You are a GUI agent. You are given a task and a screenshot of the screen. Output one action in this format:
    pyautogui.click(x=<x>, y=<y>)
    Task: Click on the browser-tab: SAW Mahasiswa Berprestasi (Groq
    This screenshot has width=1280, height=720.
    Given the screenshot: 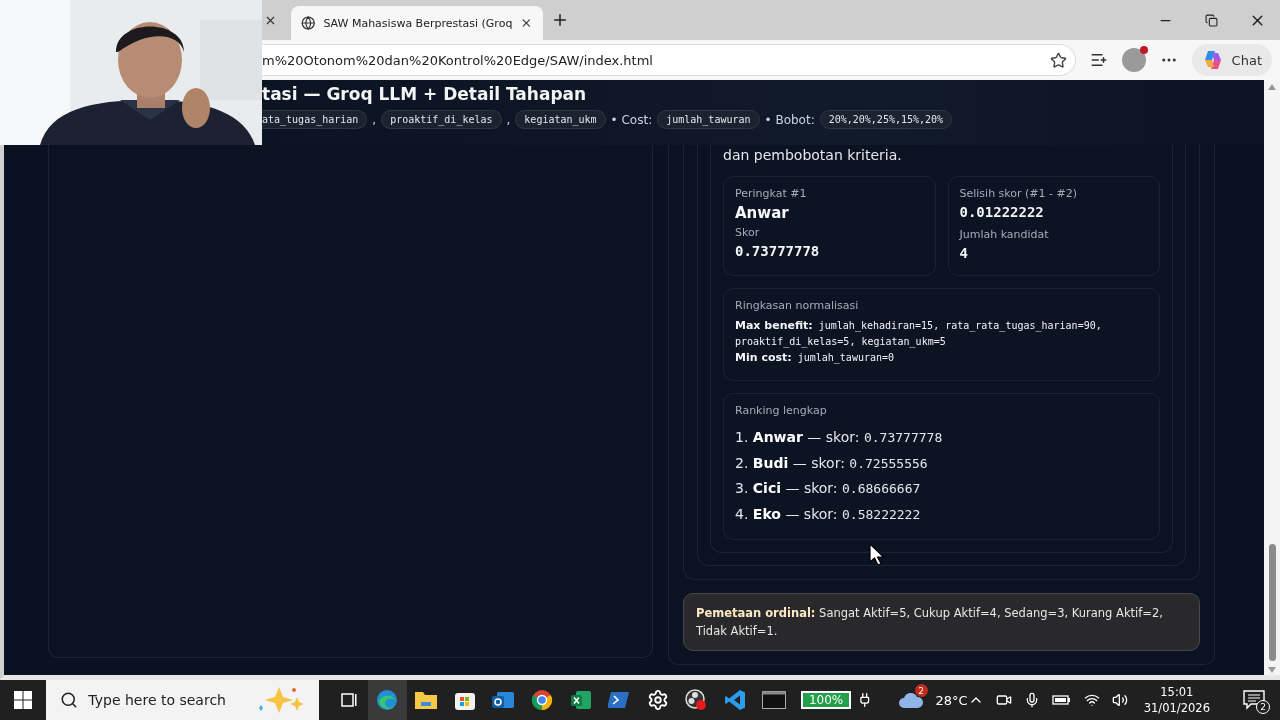 What is the action you would take?
    pyautogui.click(x=417, y=23)
    